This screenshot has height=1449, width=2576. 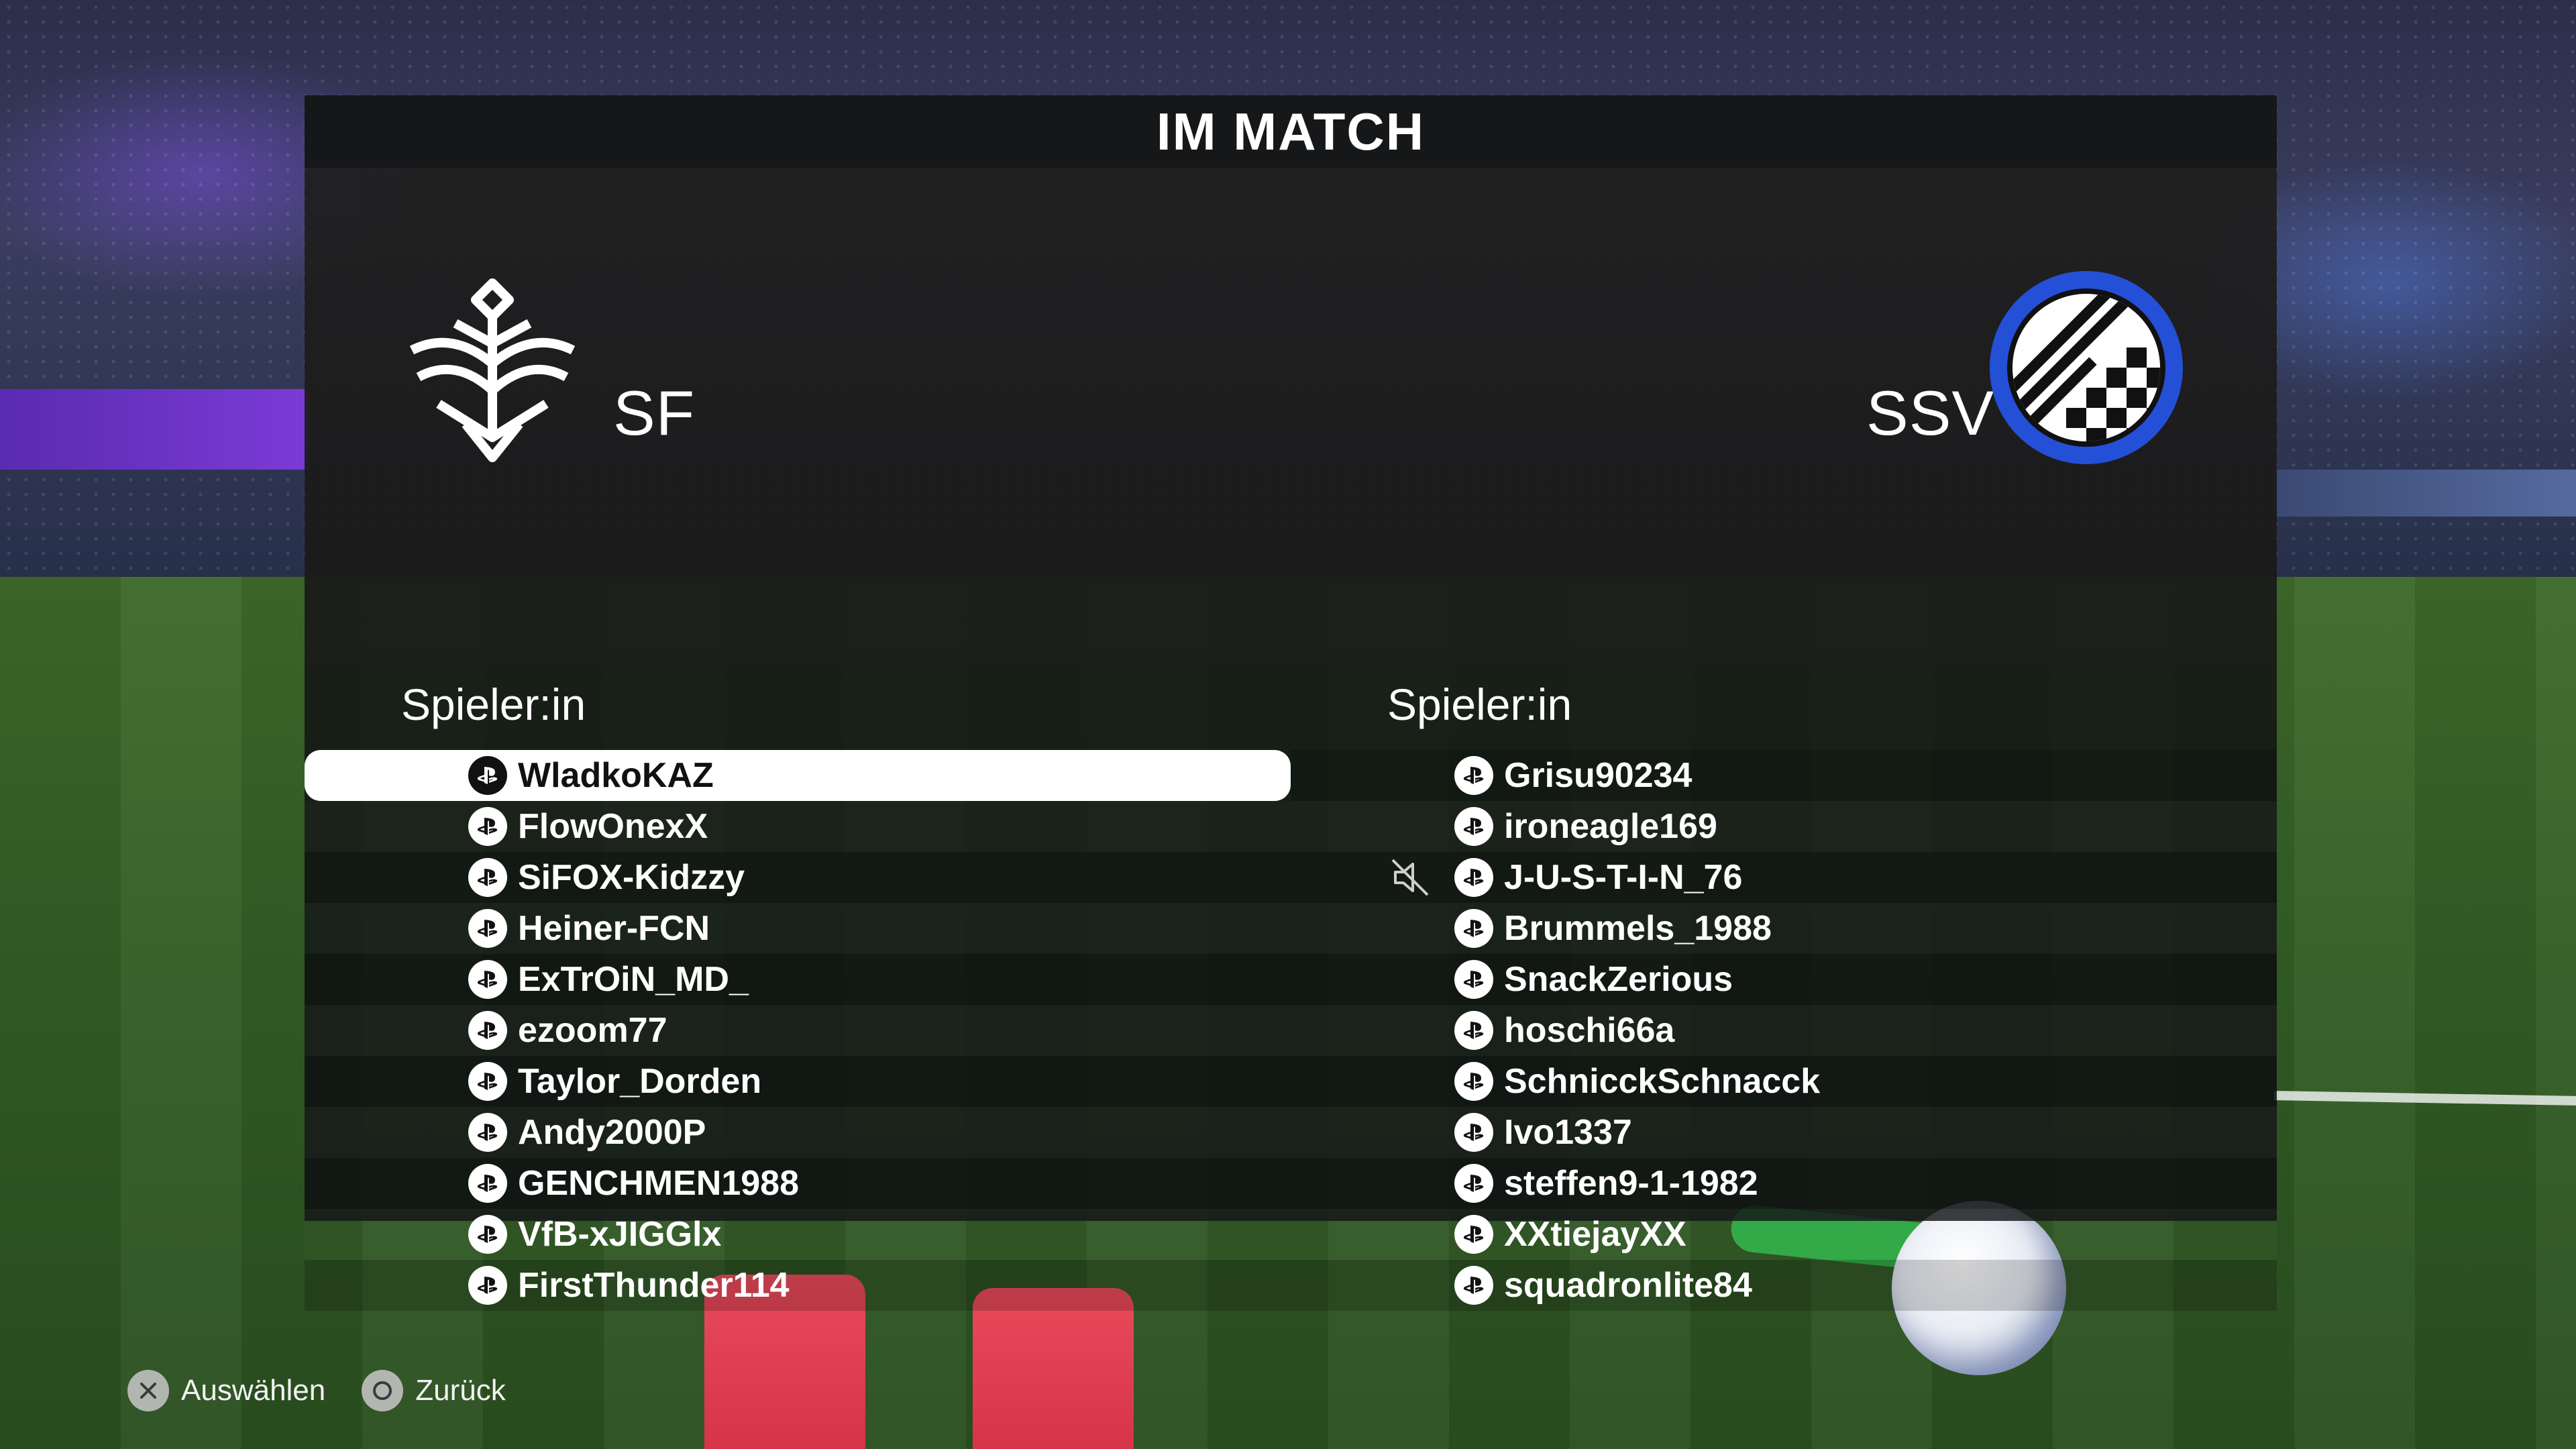 I want to click on player-name: Taylor_Dorden, so click(x=640, y=1081).